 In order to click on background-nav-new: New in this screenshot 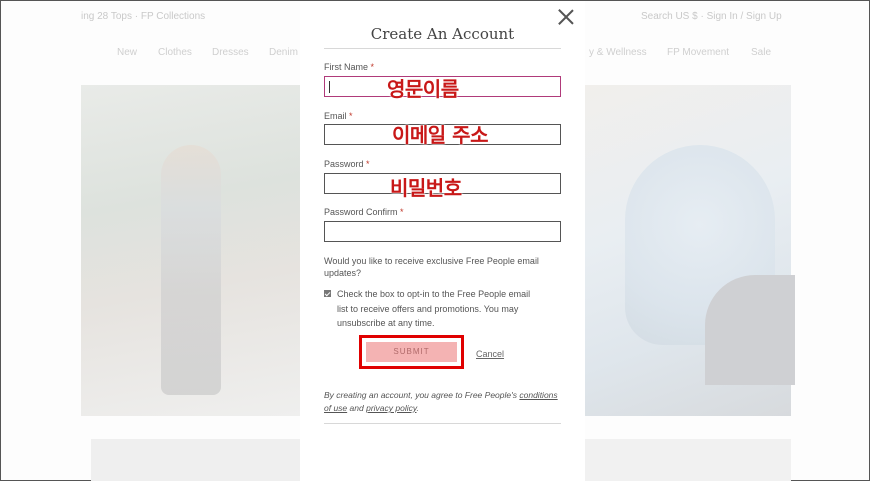, I will do `click(127, 52)`.